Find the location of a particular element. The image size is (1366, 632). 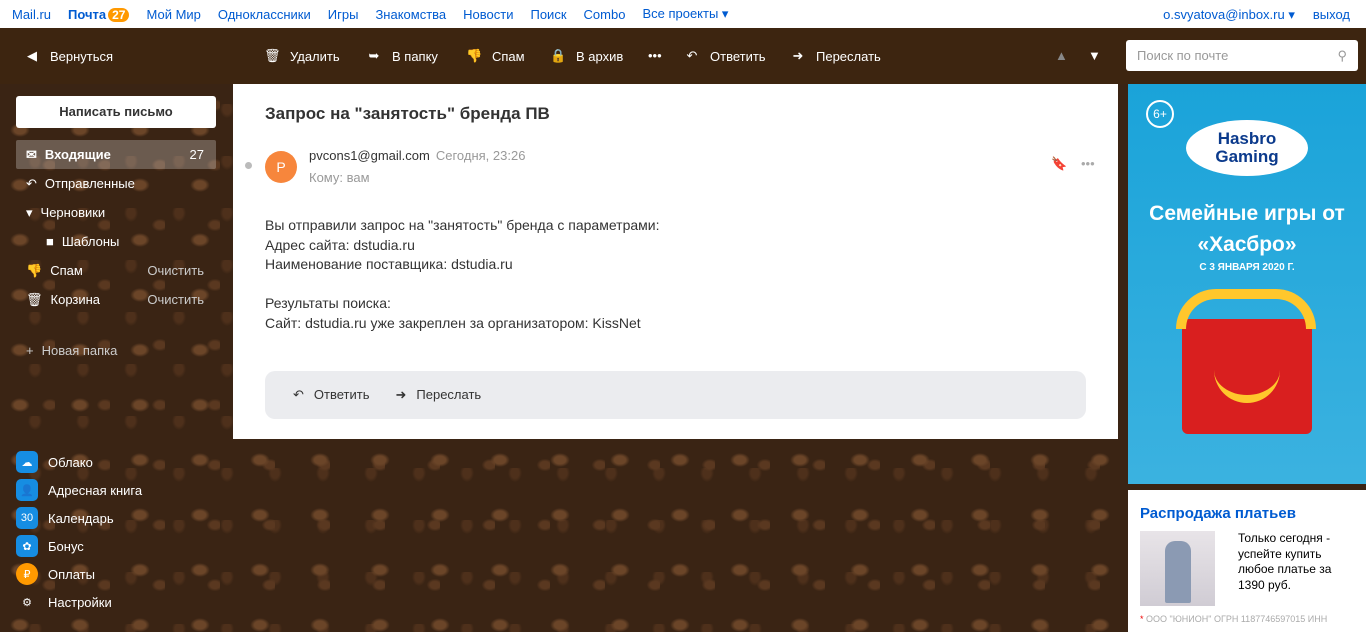

service-bonus: ✿ Бонус is located at coordinates (116, 546).